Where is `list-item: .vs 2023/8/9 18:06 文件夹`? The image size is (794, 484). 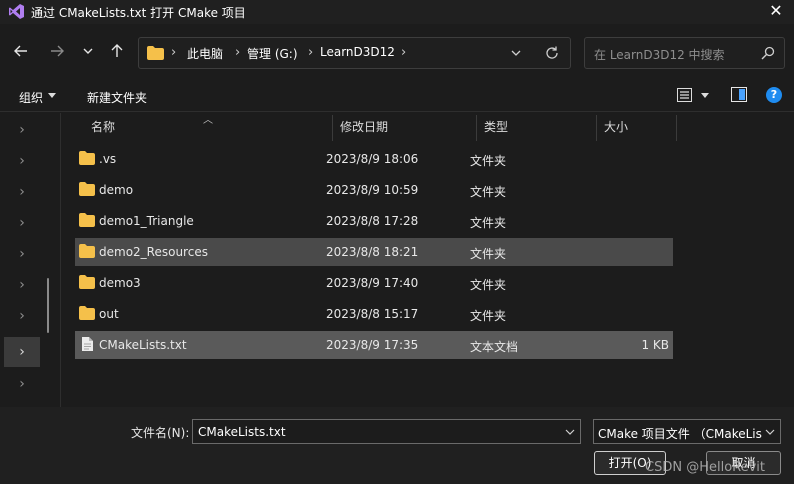
list-item: .vs 2023/8/9 18:06 文件夹 is located at coordinates (374, 159).